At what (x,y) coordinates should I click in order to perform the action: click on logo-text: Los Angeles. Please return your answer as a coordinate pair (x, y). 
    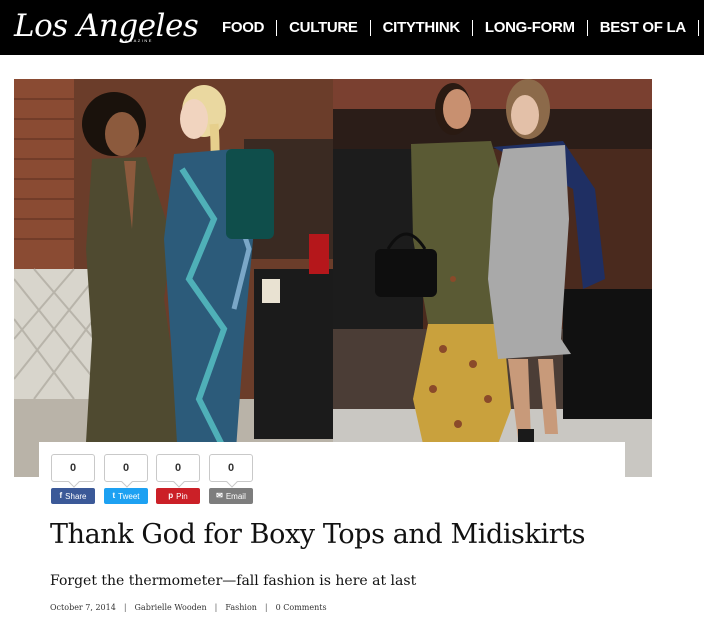
    Looking at the image, I should click on (106, 26).